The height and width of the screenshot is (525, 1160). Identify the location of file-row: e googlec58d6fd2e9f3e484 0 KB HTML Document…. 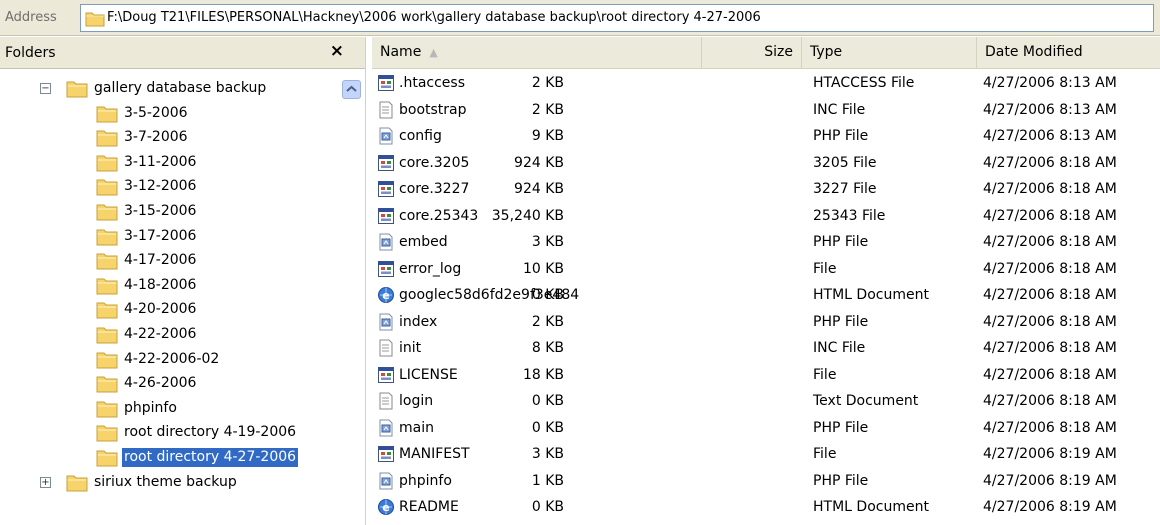
(766, 295).